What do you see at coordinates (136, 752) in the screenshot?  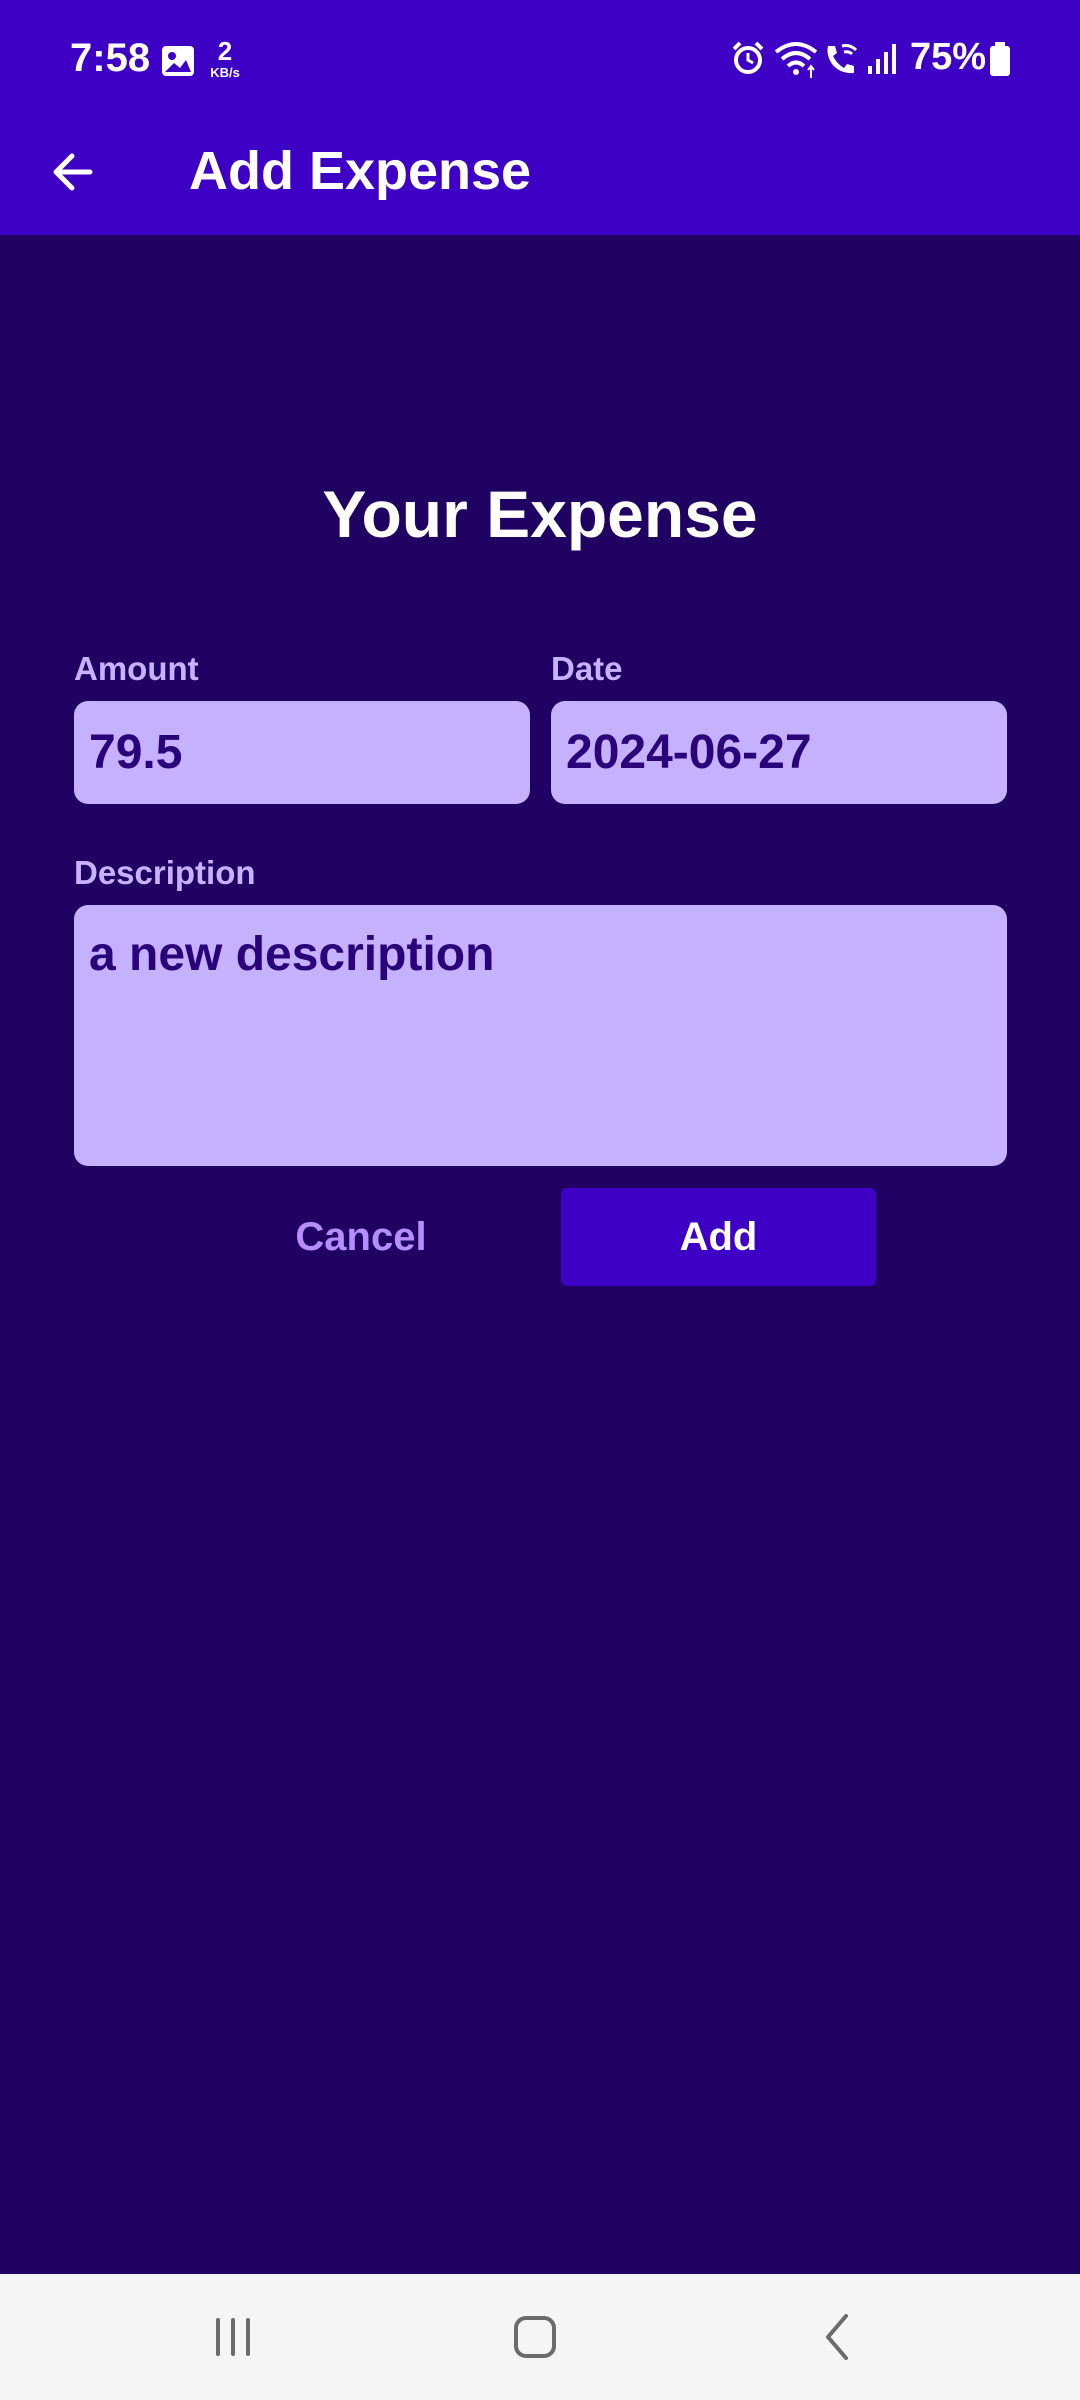 I see `amount-value: 79.5` at bounding box center [136, 752].